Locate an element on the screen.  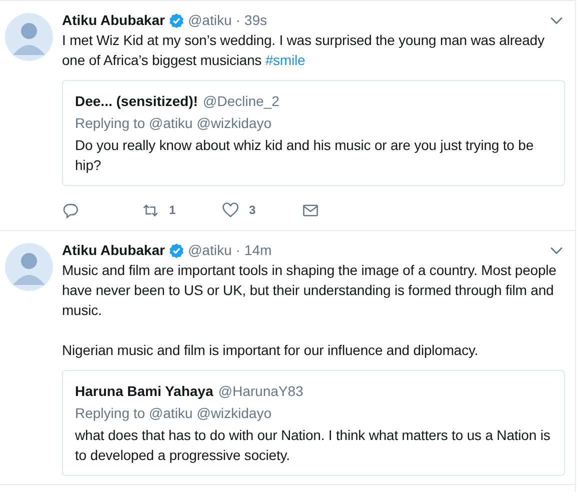
hashtag-link: #smile is located at coordinates (285, 60).